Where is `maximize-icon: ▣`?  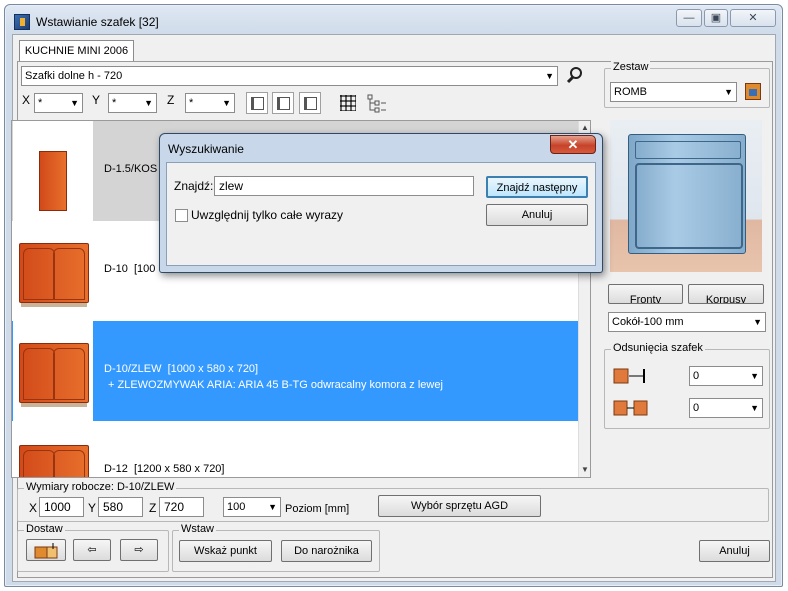
maximize-icon: ▣ is located at coordinates (716, 18).